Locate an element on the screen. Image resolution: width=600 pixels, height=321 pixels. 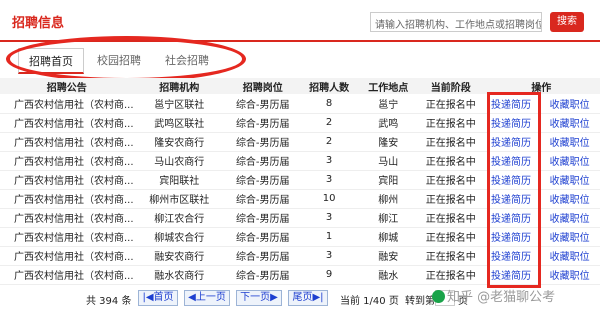
tab-home: 招聘首页 is located at coordinates (51, 61).